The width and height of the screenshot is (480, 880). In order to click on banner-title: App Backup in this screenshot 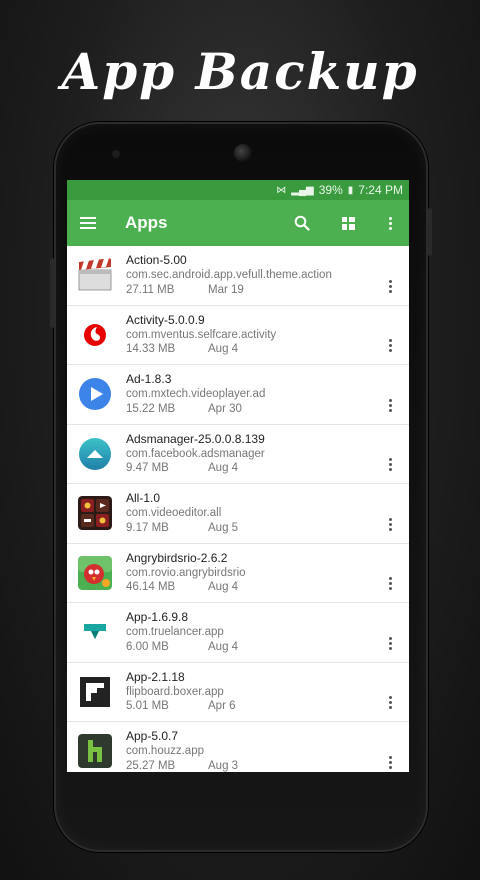, I will do `click(240, 71)`.